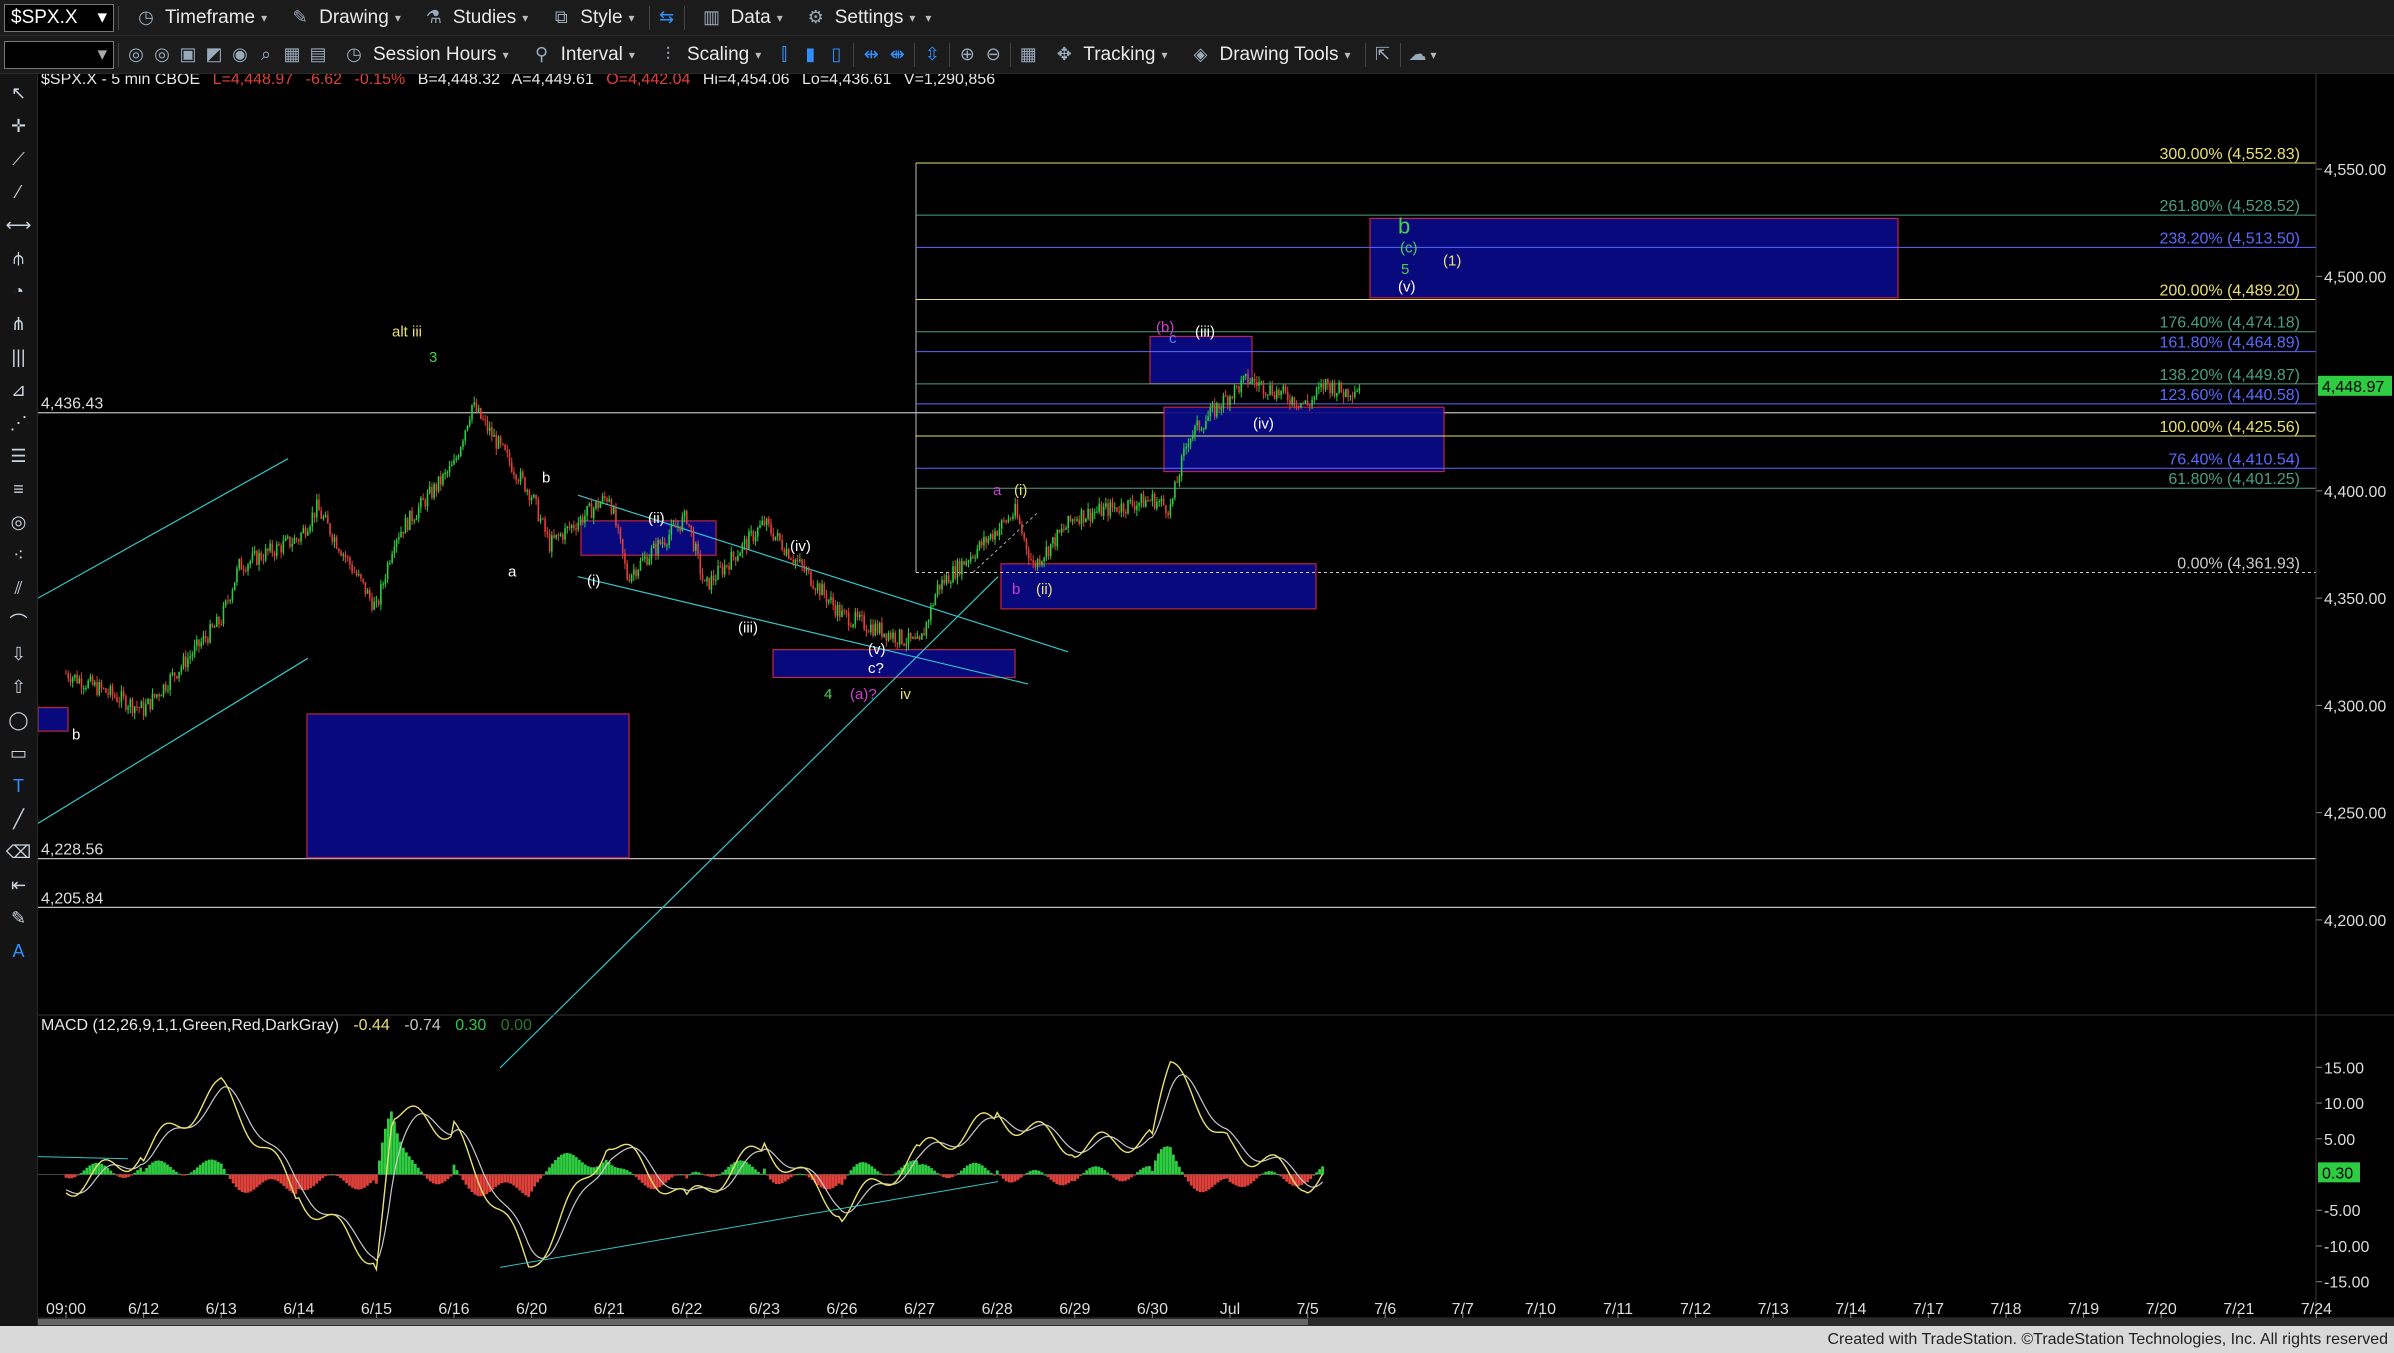 This screenshot has width=2394, height=1353. I want to click on dots-icon: ⁖, so click(19, 555).